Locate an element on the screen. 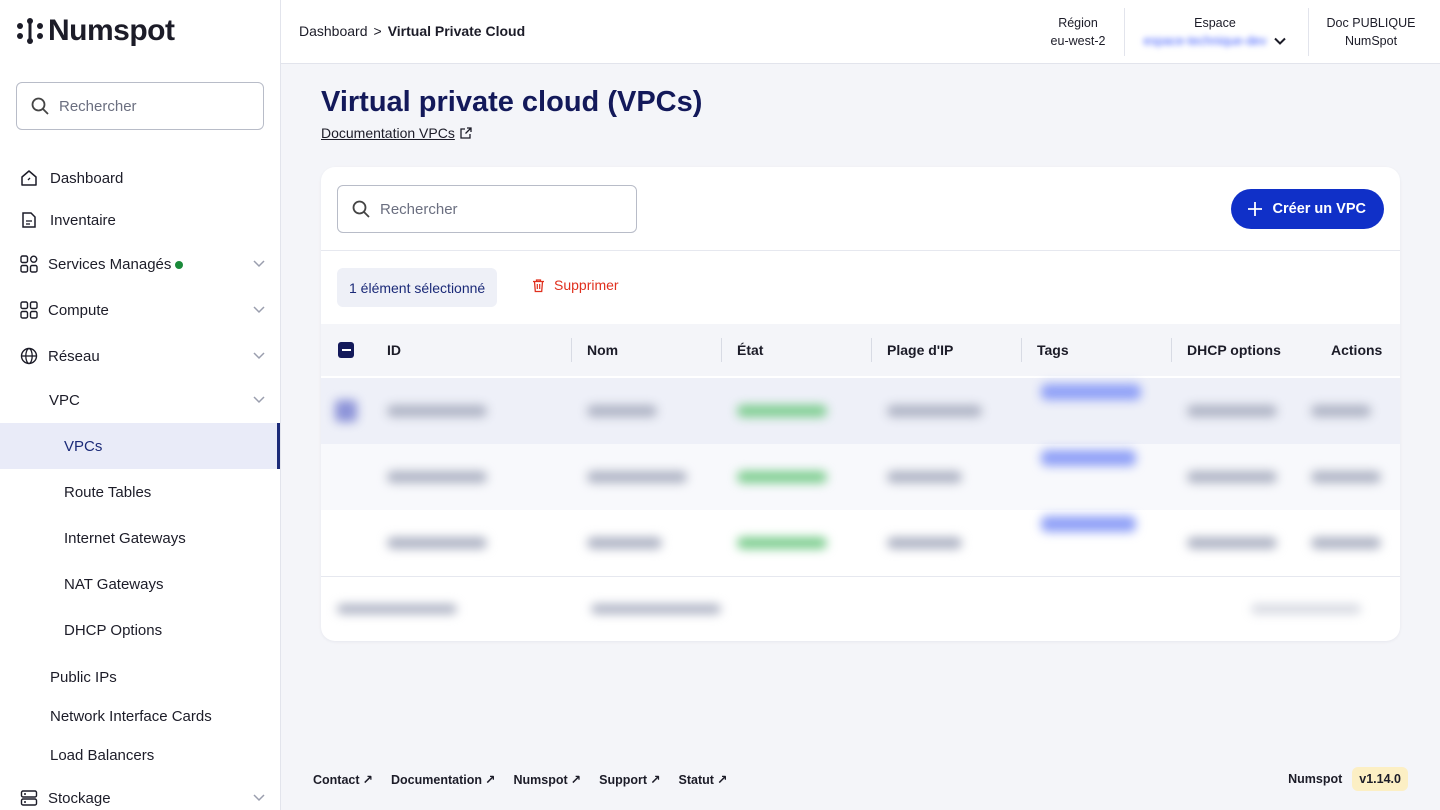 This screenshot has height=810, width=1440. redacted-tag is located at coordinates (1091, 392).